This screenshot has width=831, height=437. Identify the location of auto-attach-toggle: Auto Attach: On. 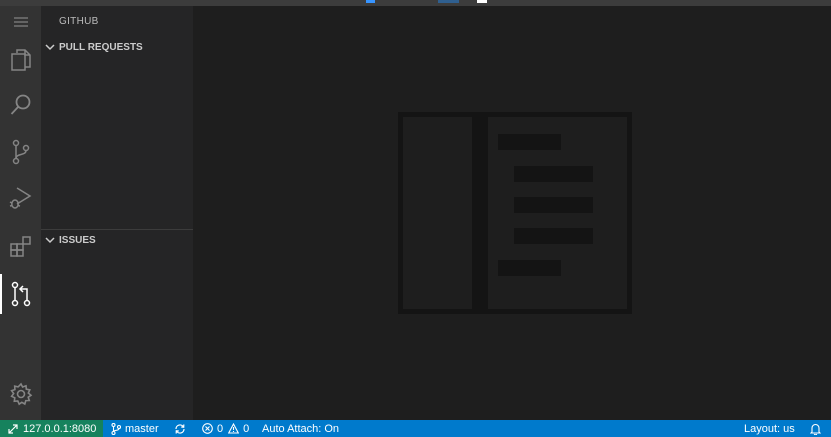
(300, 428).